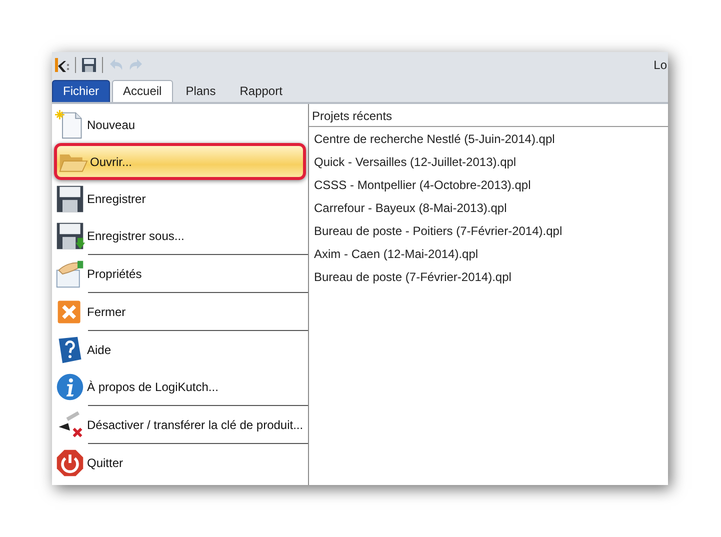 This screenshot has width=721, height=537. Describe the element at coordinates (81, 91) in the screenshot. I see `file-menu-tab: Fichier` at that location.